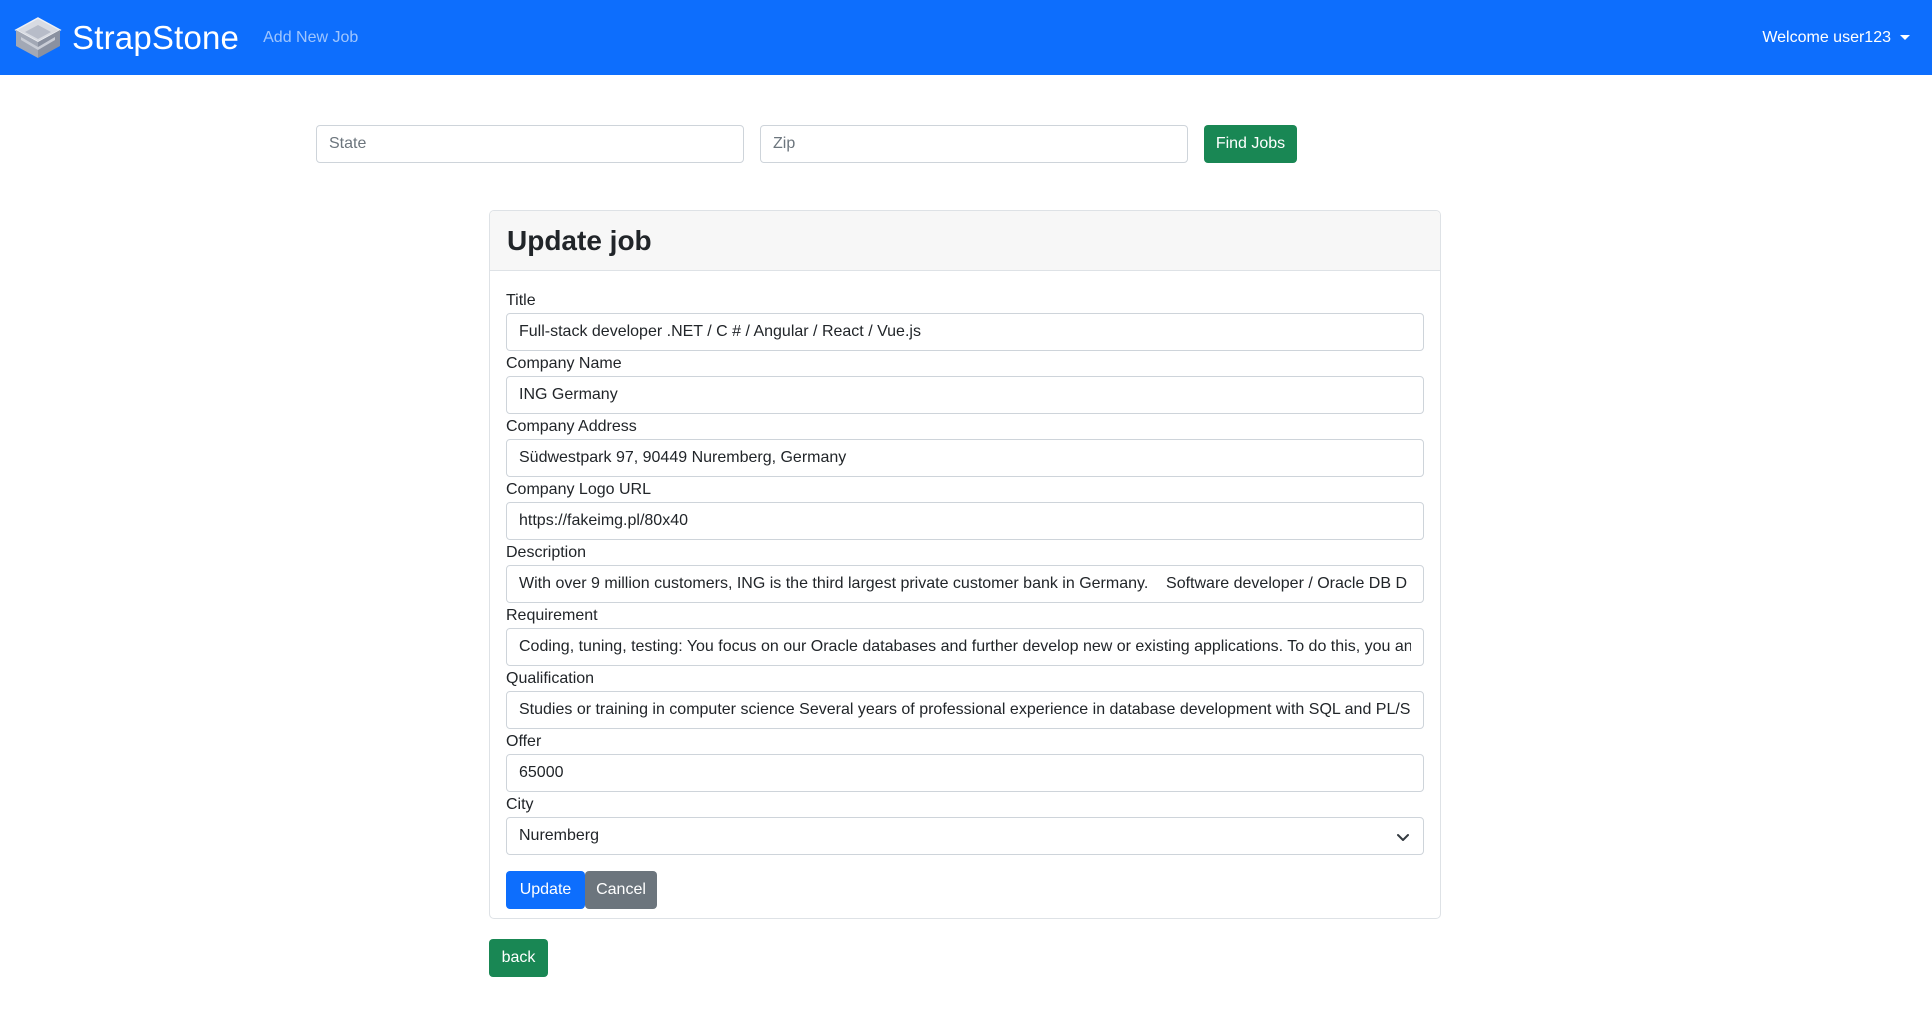  I want to click on state-search-input, so click(530, 144).